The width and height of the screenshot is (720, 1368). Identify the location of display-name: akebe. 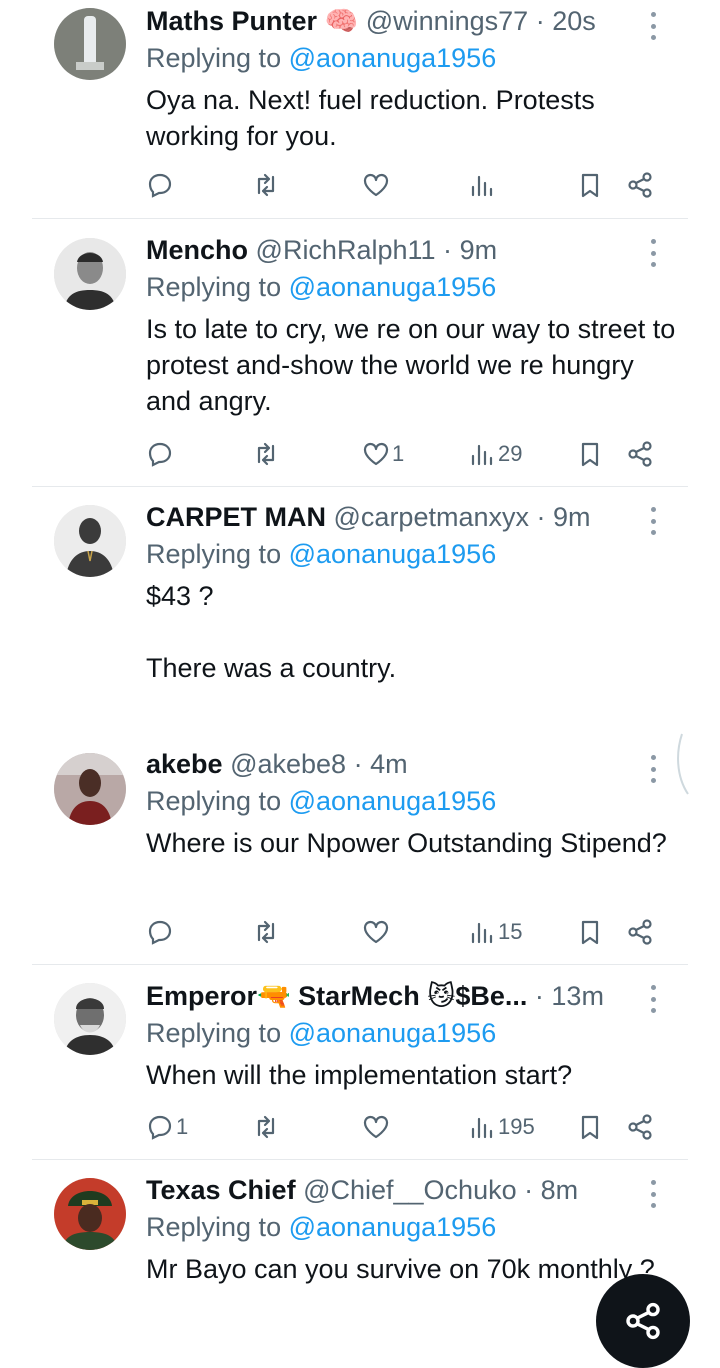
(184, 764).